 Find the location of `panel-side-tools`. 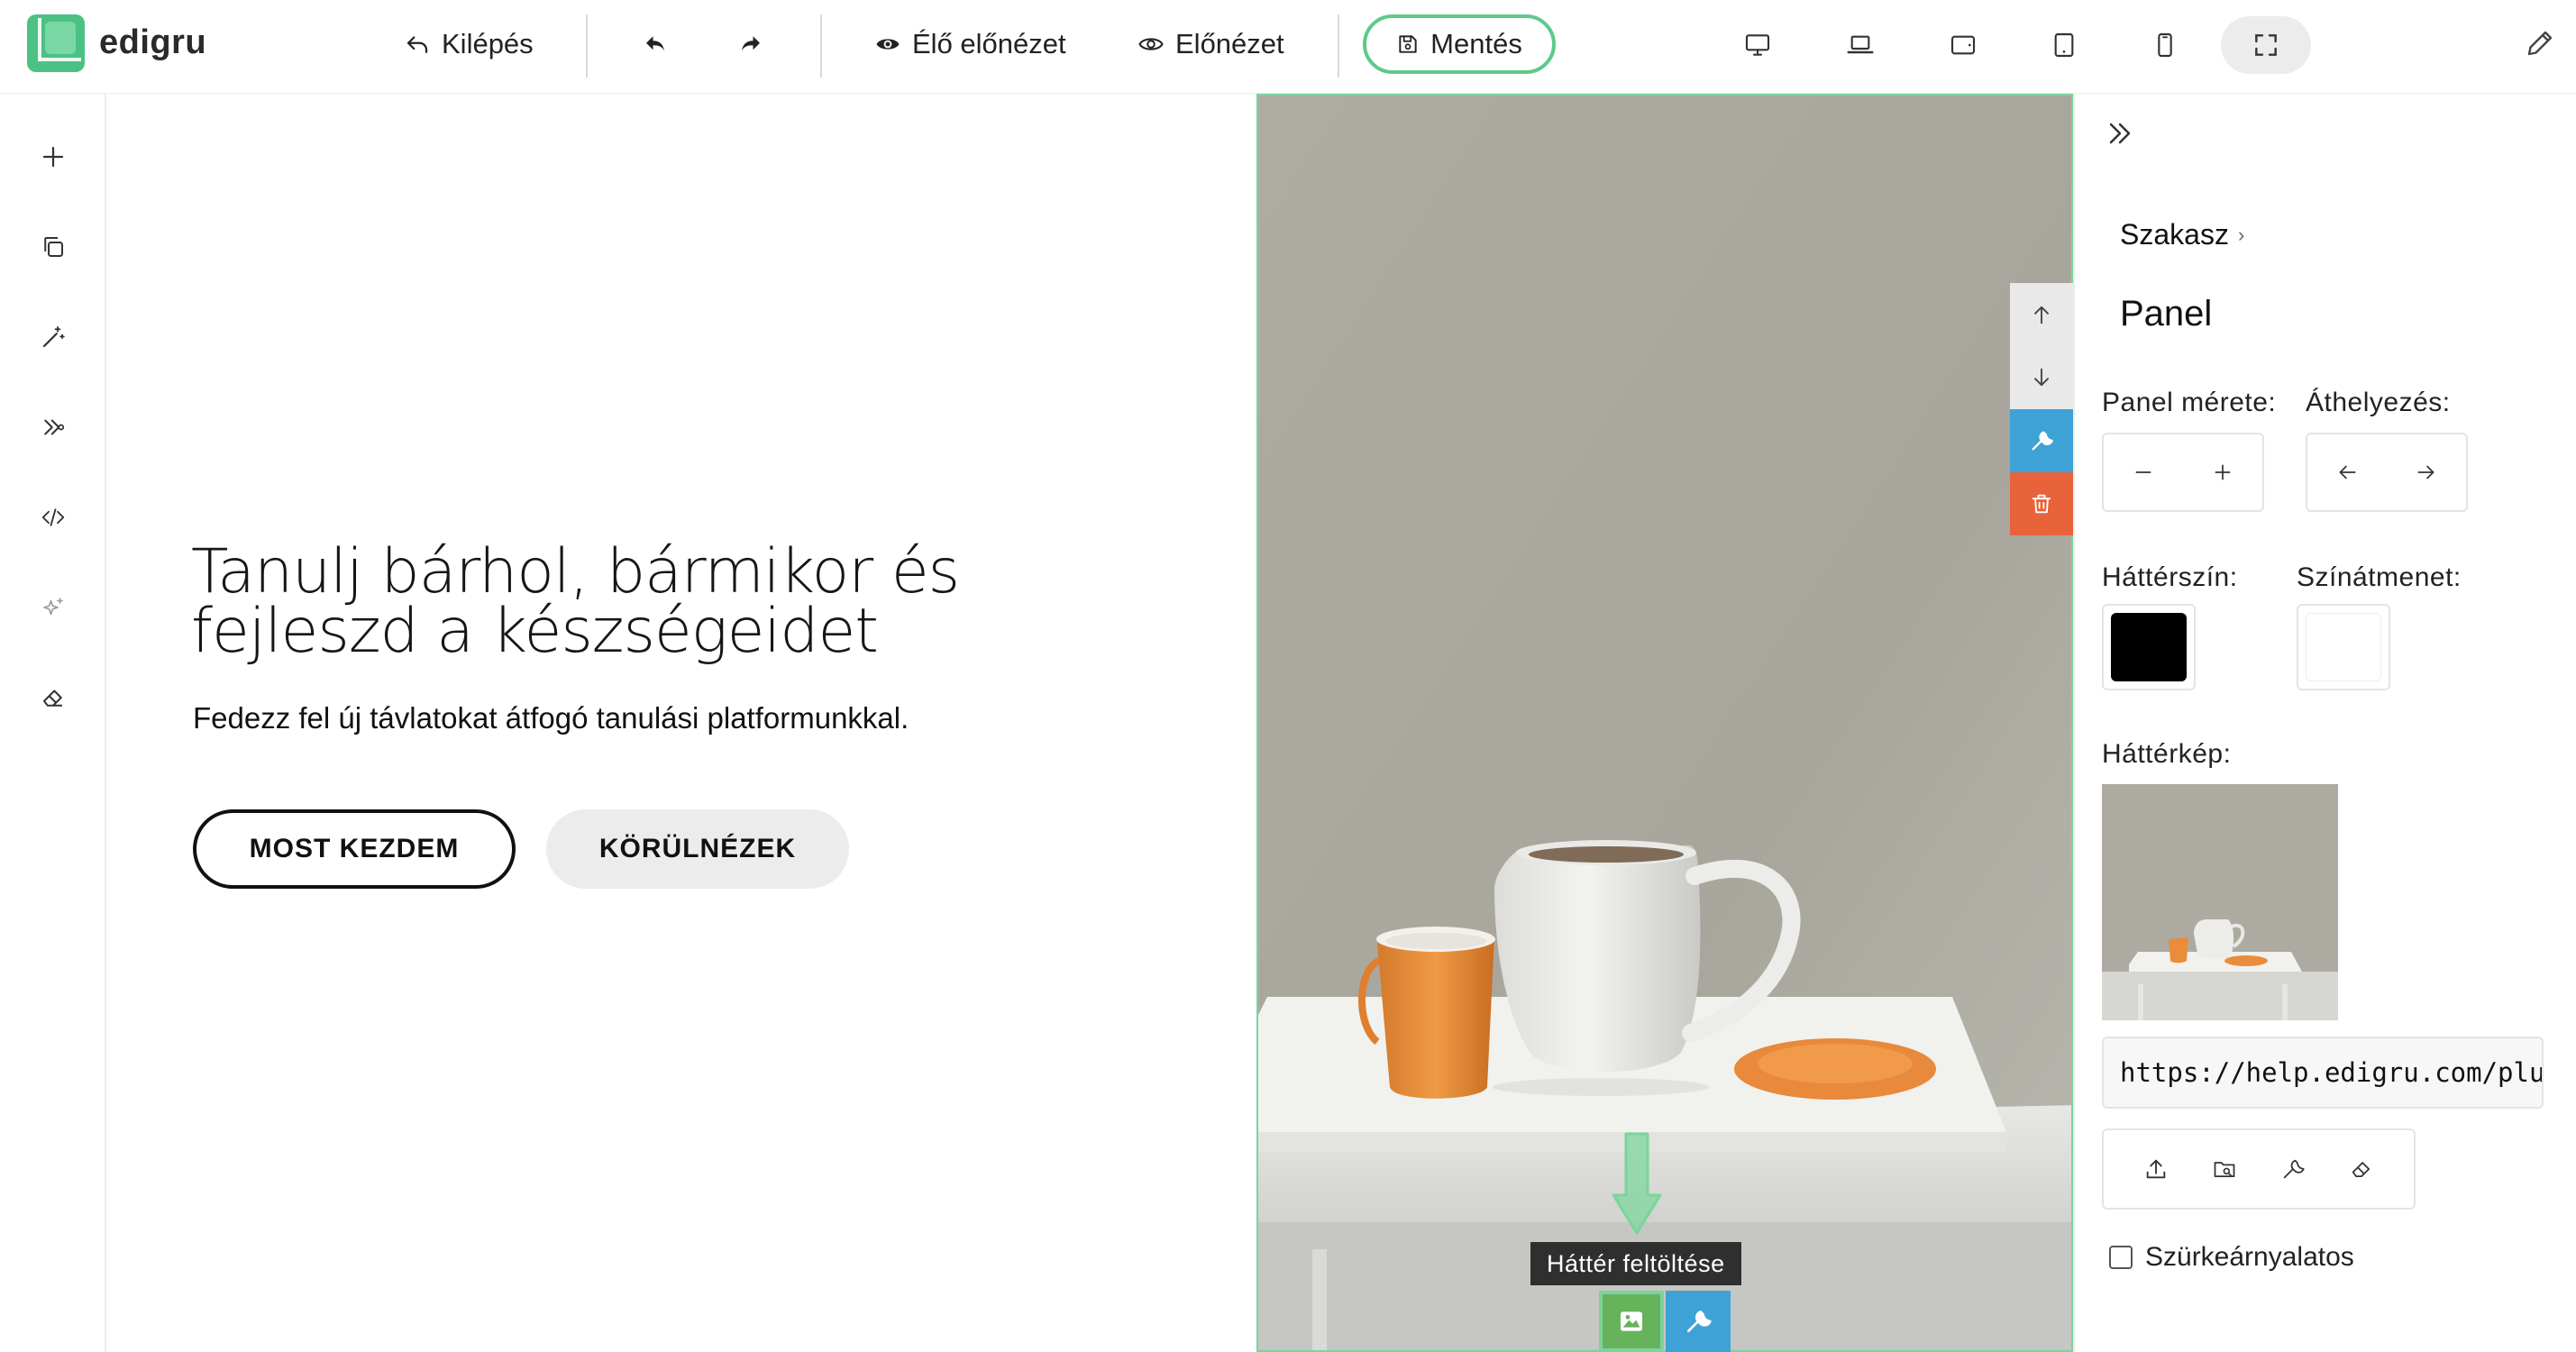

panel-side-tools is located at coordinates (2041, 409).